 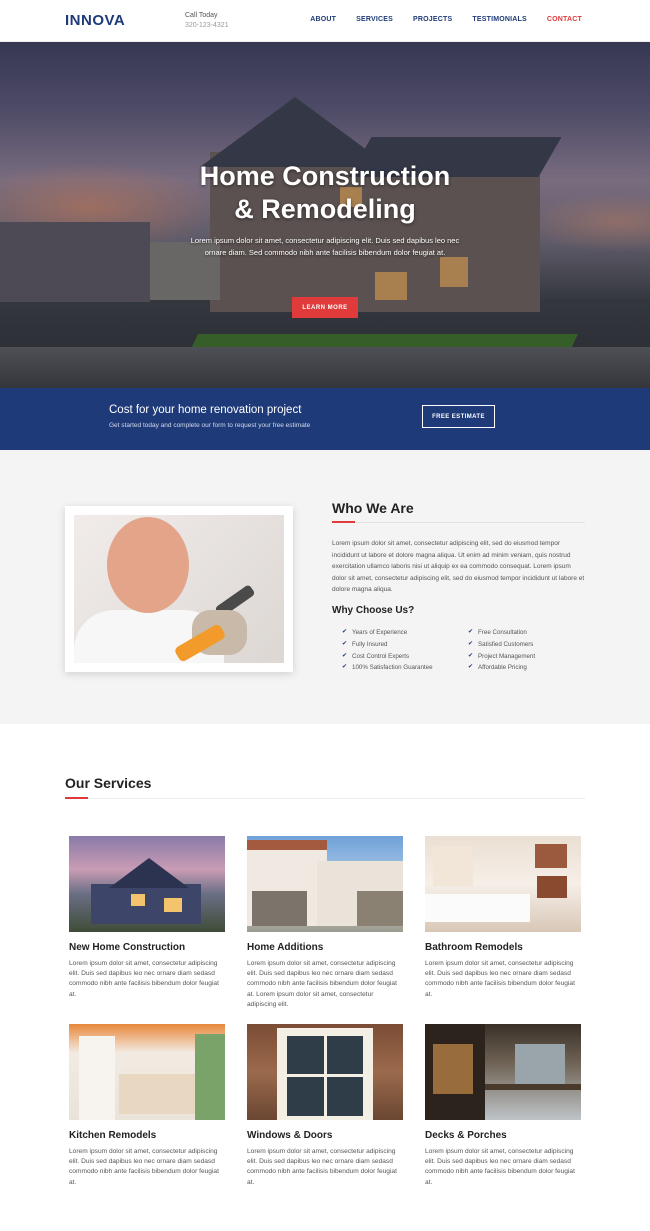 I want to click on learn-more-button: LEARN MORE, so click(x=325, y=307).